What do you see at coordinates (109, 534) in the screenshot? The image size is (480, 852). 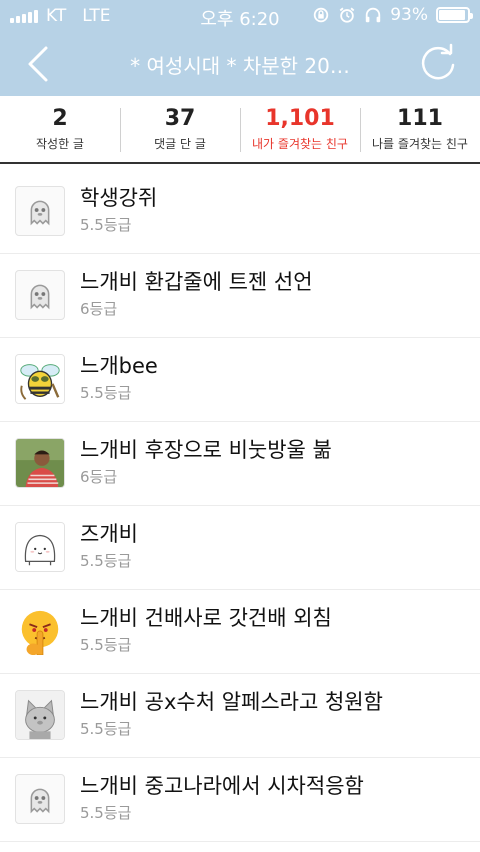 I see `friend-name: 즈개비` at bounding box center [109, 534].